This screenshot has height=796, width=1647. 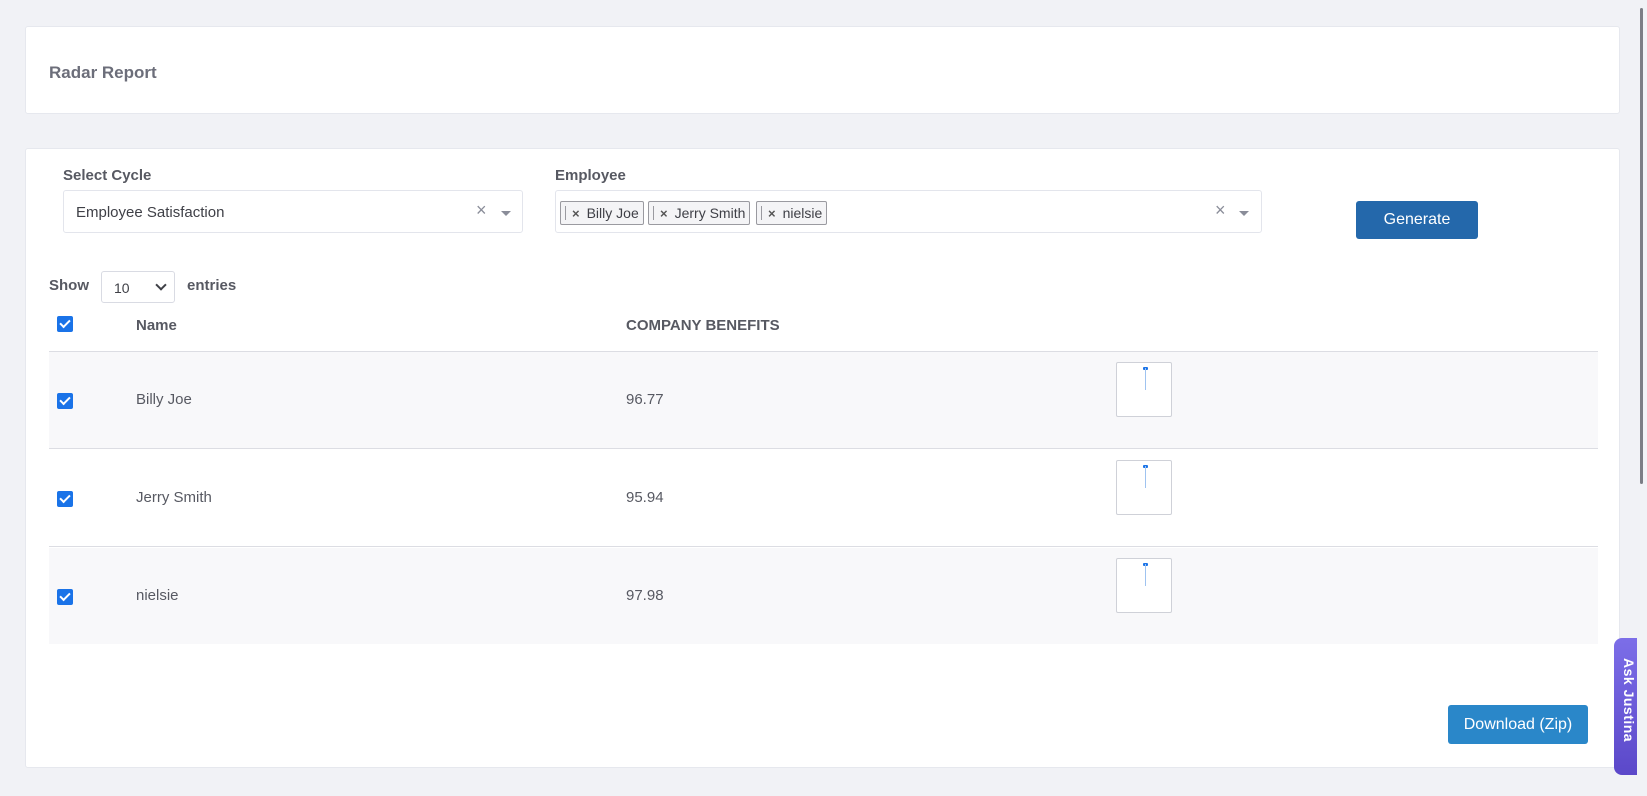 What do you see at coordinates (645, 399) in the screenshot?
I see `company-benefits-score: 96.77` at bounding box center [645, 399].